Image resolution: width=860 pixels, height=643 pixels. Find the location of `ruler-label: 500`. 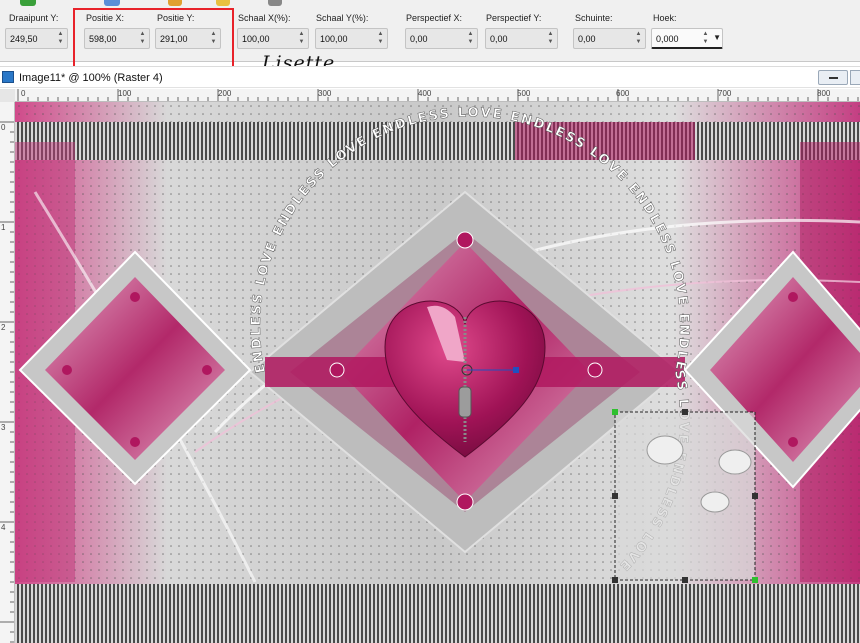

ruler-label: 500 is located at coordinates (524, 93).